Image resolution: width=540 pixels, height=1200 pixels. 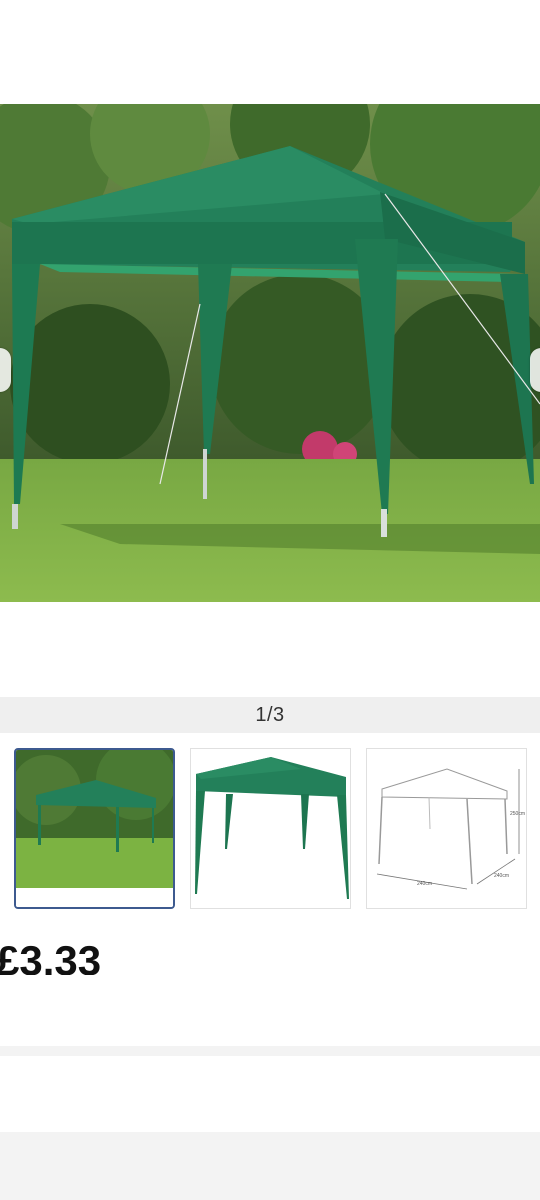 What do you see at coordinates (270, 1166) in the screenshot?
I see `bottom-section-placeholder` at bounding box center [270, 1166].